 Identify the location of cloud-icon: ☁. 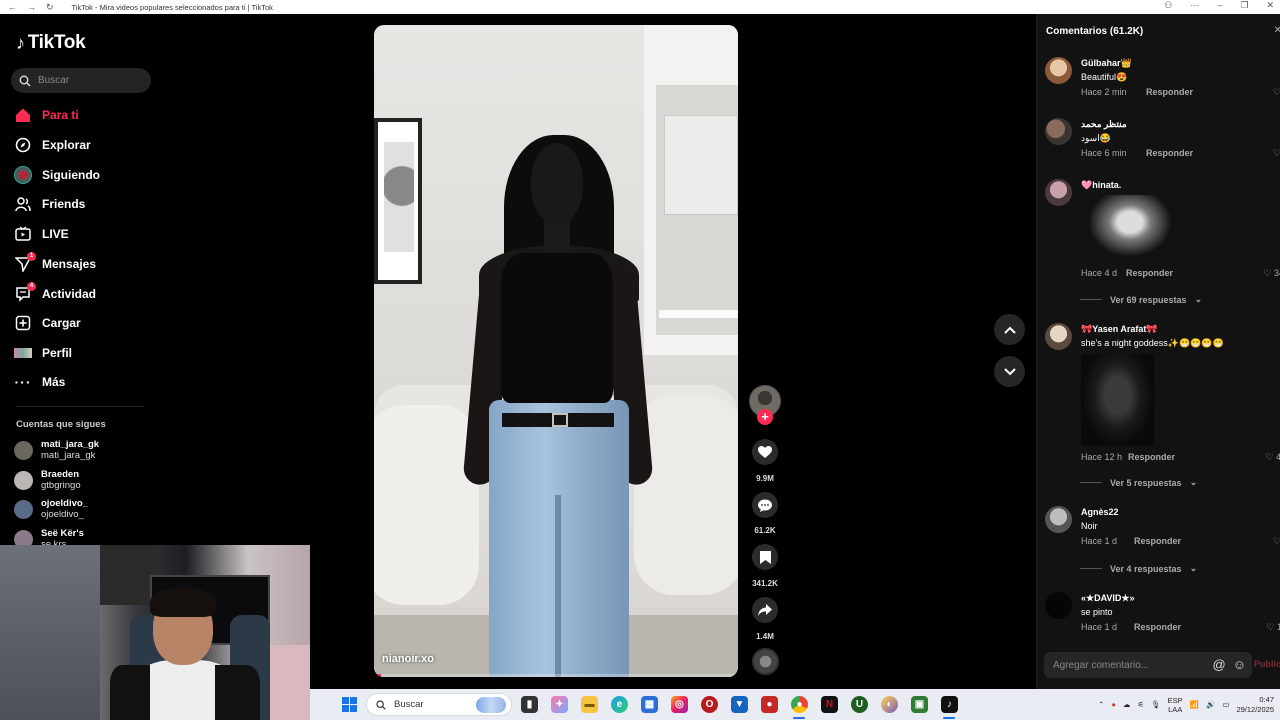
(1127, 704).